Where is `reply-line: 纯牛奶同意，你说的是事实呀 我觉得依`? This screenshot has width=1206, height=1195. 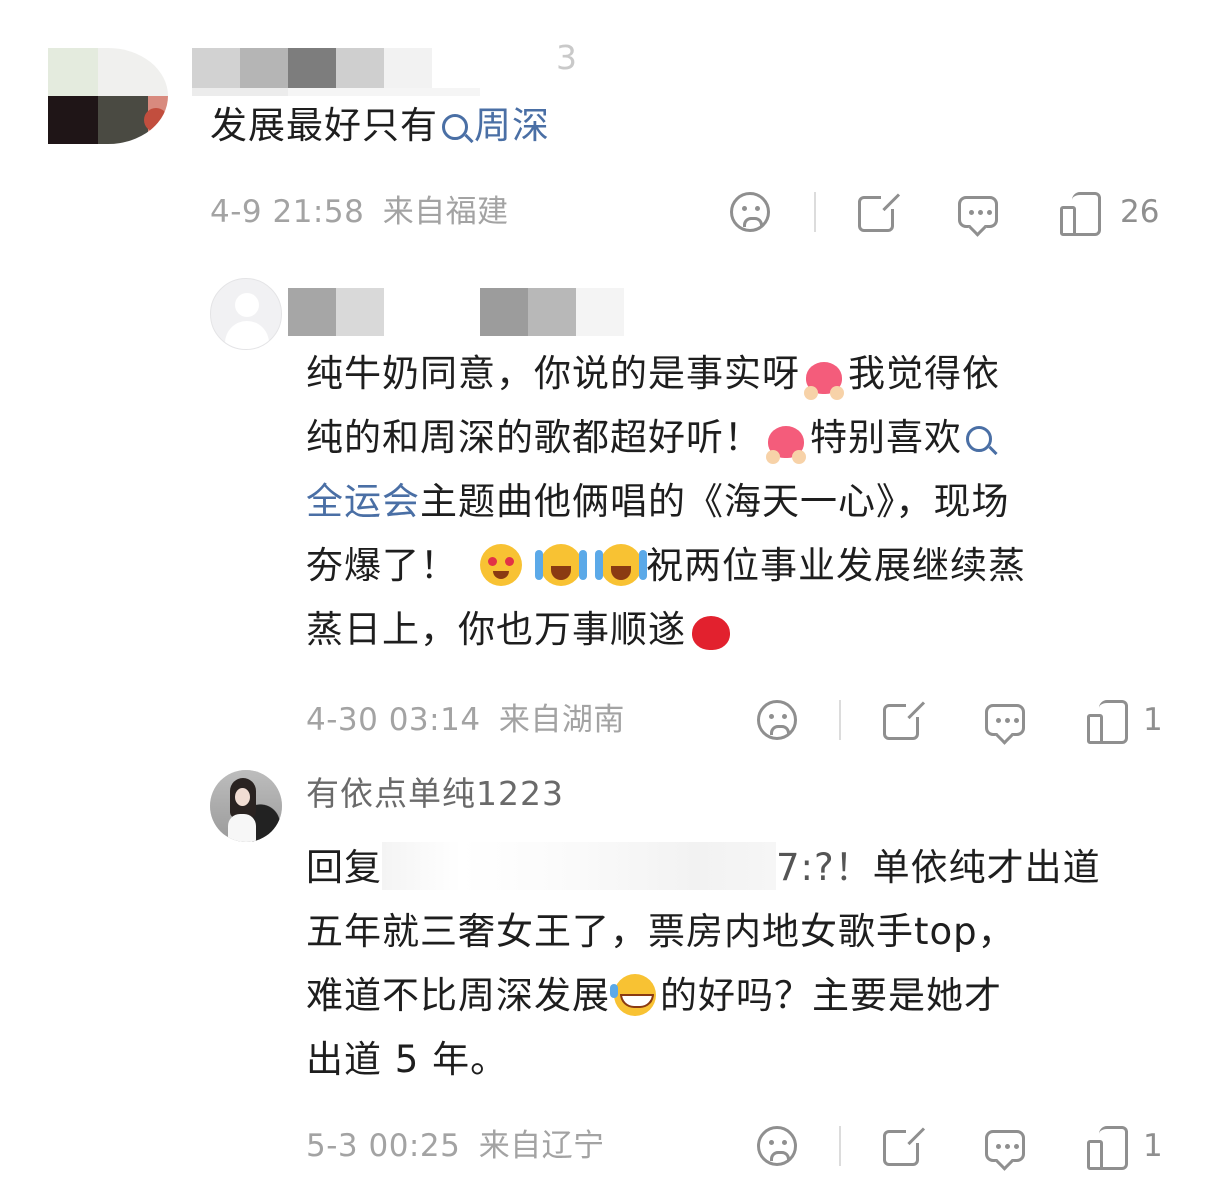 reply-line: 纯牛奶同意，你说的是事实呀 我觉得依 is located at coordinates (726, 374).